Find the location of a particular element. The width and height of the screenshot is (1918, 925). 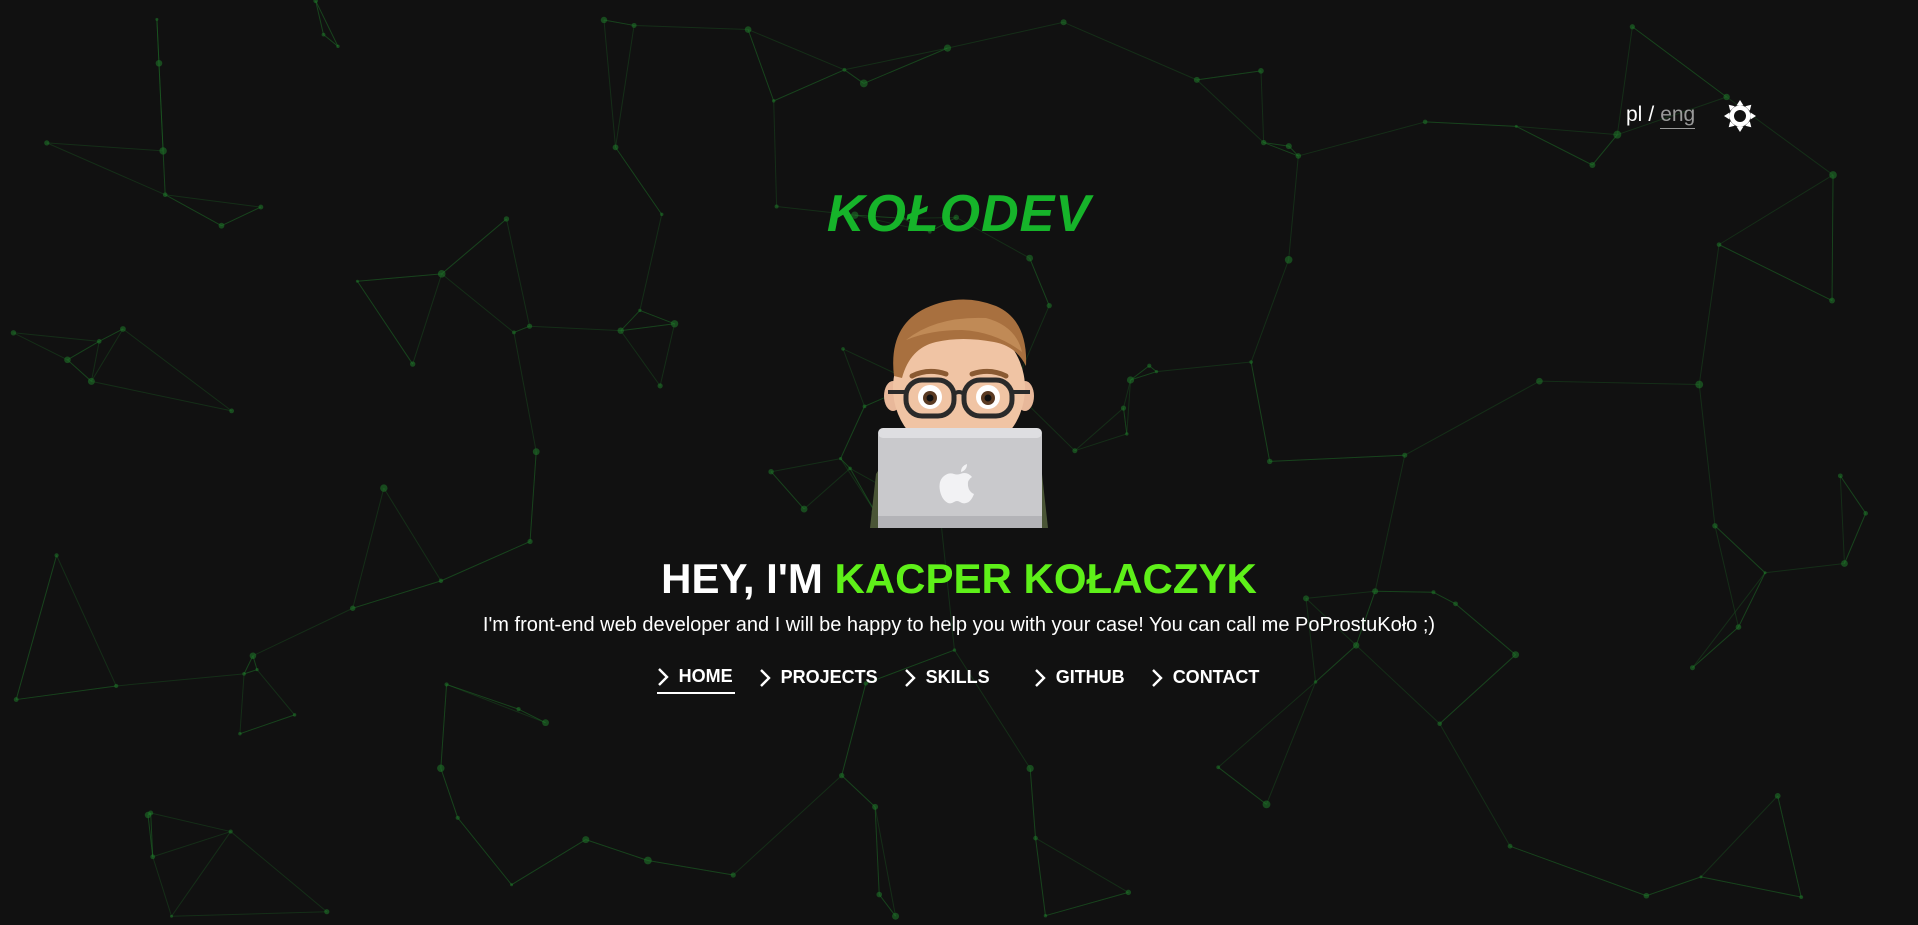

nav-item-label: HOME is located at coordinates (705, 676).